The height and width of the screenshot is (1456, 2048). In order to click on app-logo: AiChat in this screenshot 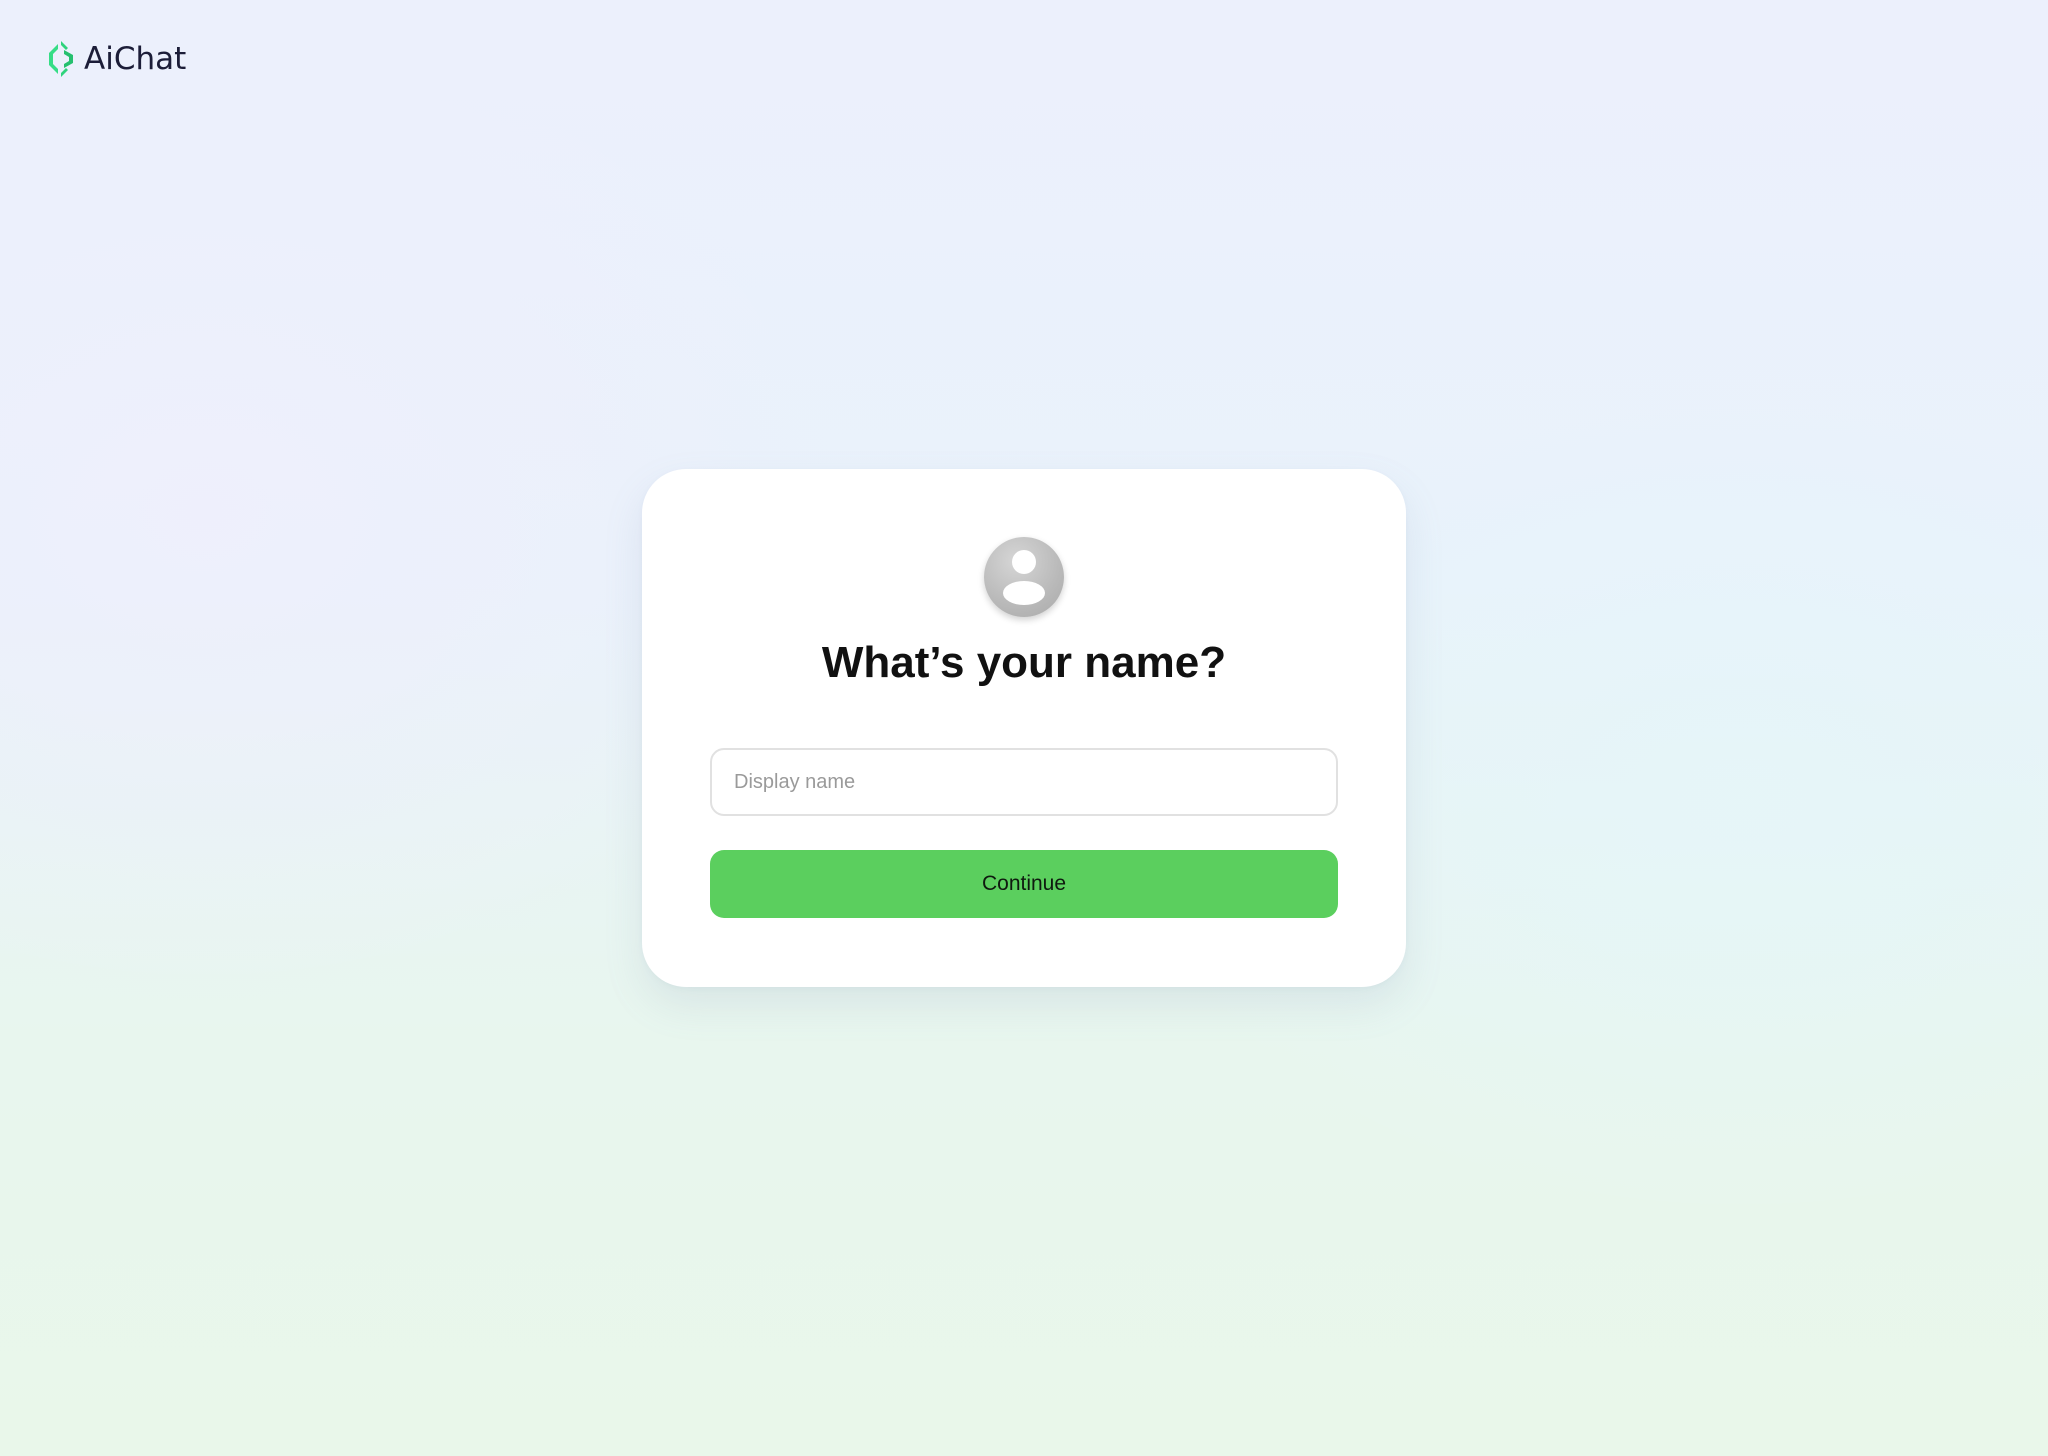, I will do `click(115, 59)`.